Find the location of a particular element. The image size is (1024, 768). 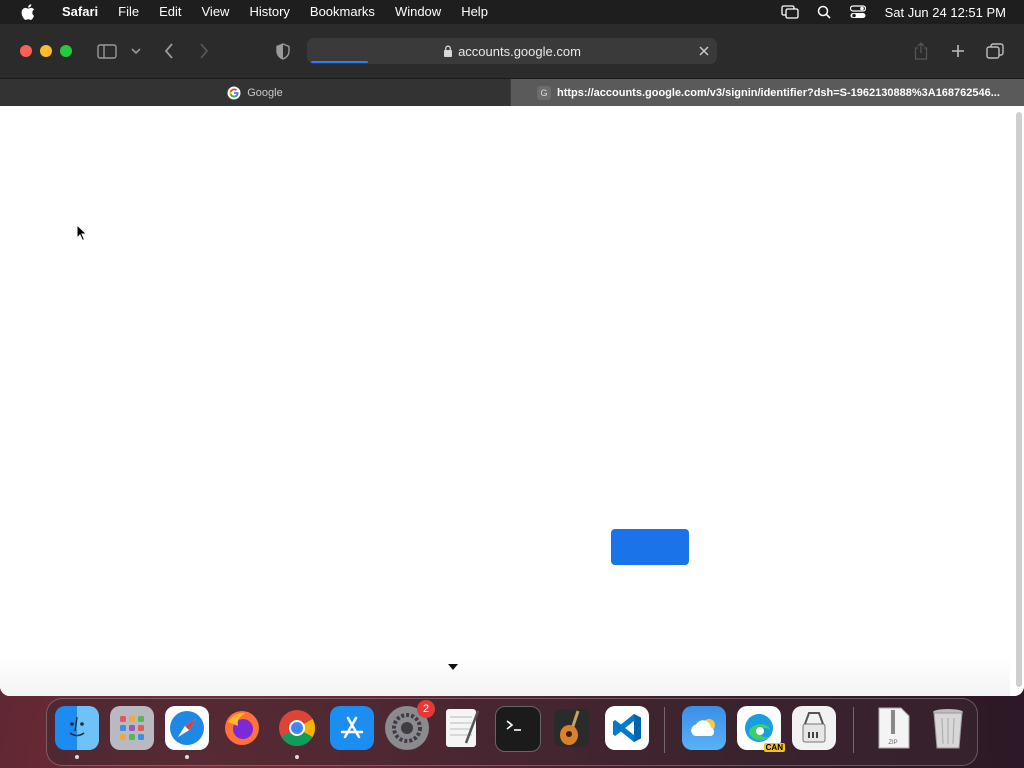

dock-zip-file-icon: ZIP is located at coordinates (893, 728).